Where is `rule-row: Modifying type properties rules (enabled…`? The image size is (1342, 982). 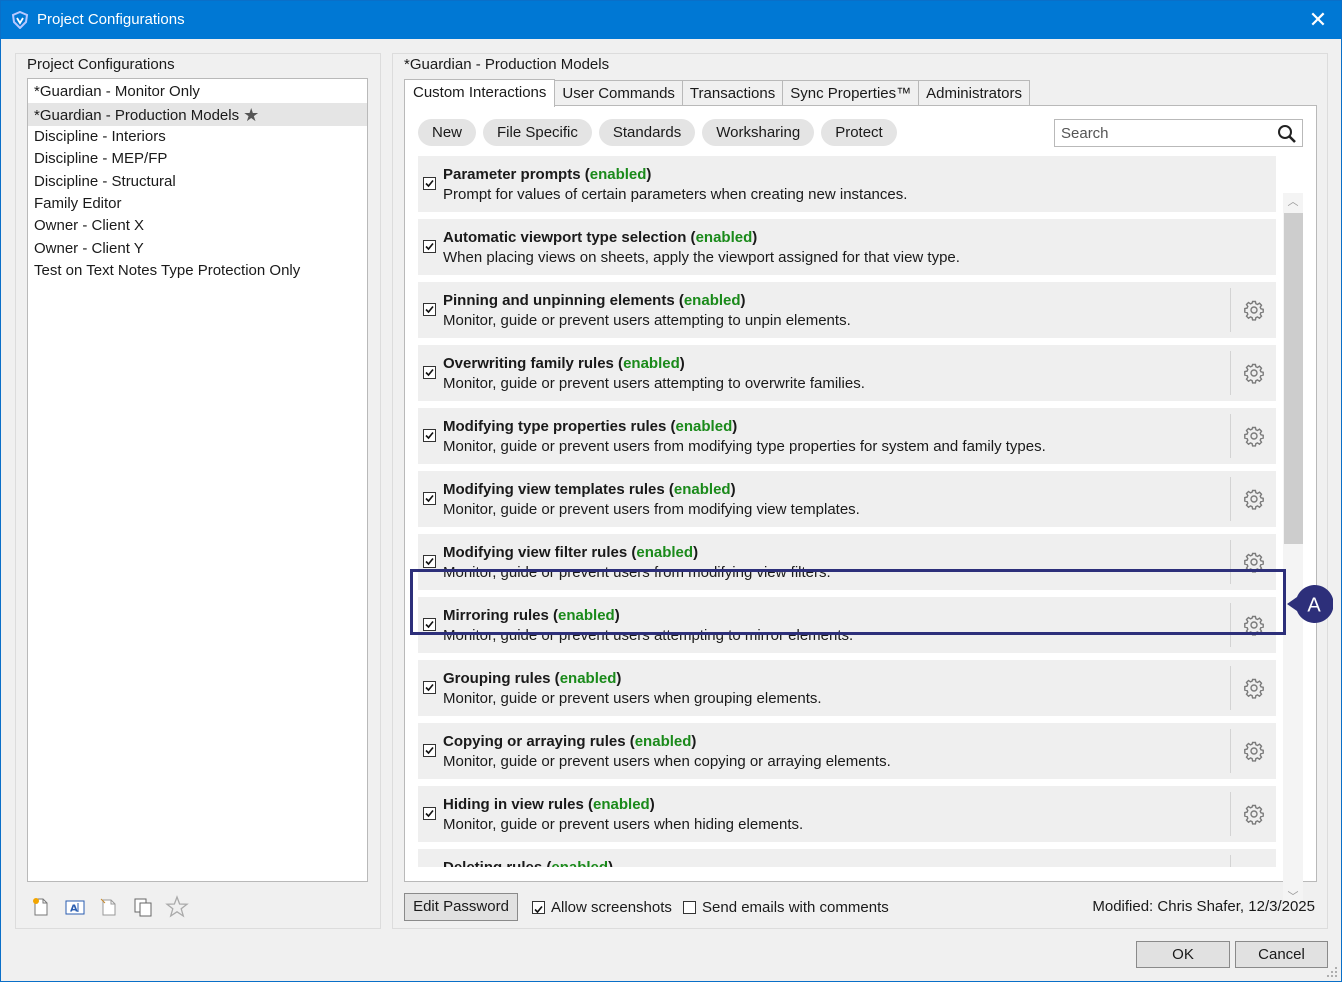
rule-row: Modifying type properties rules (enabled… is located at coordinates (847, 436).